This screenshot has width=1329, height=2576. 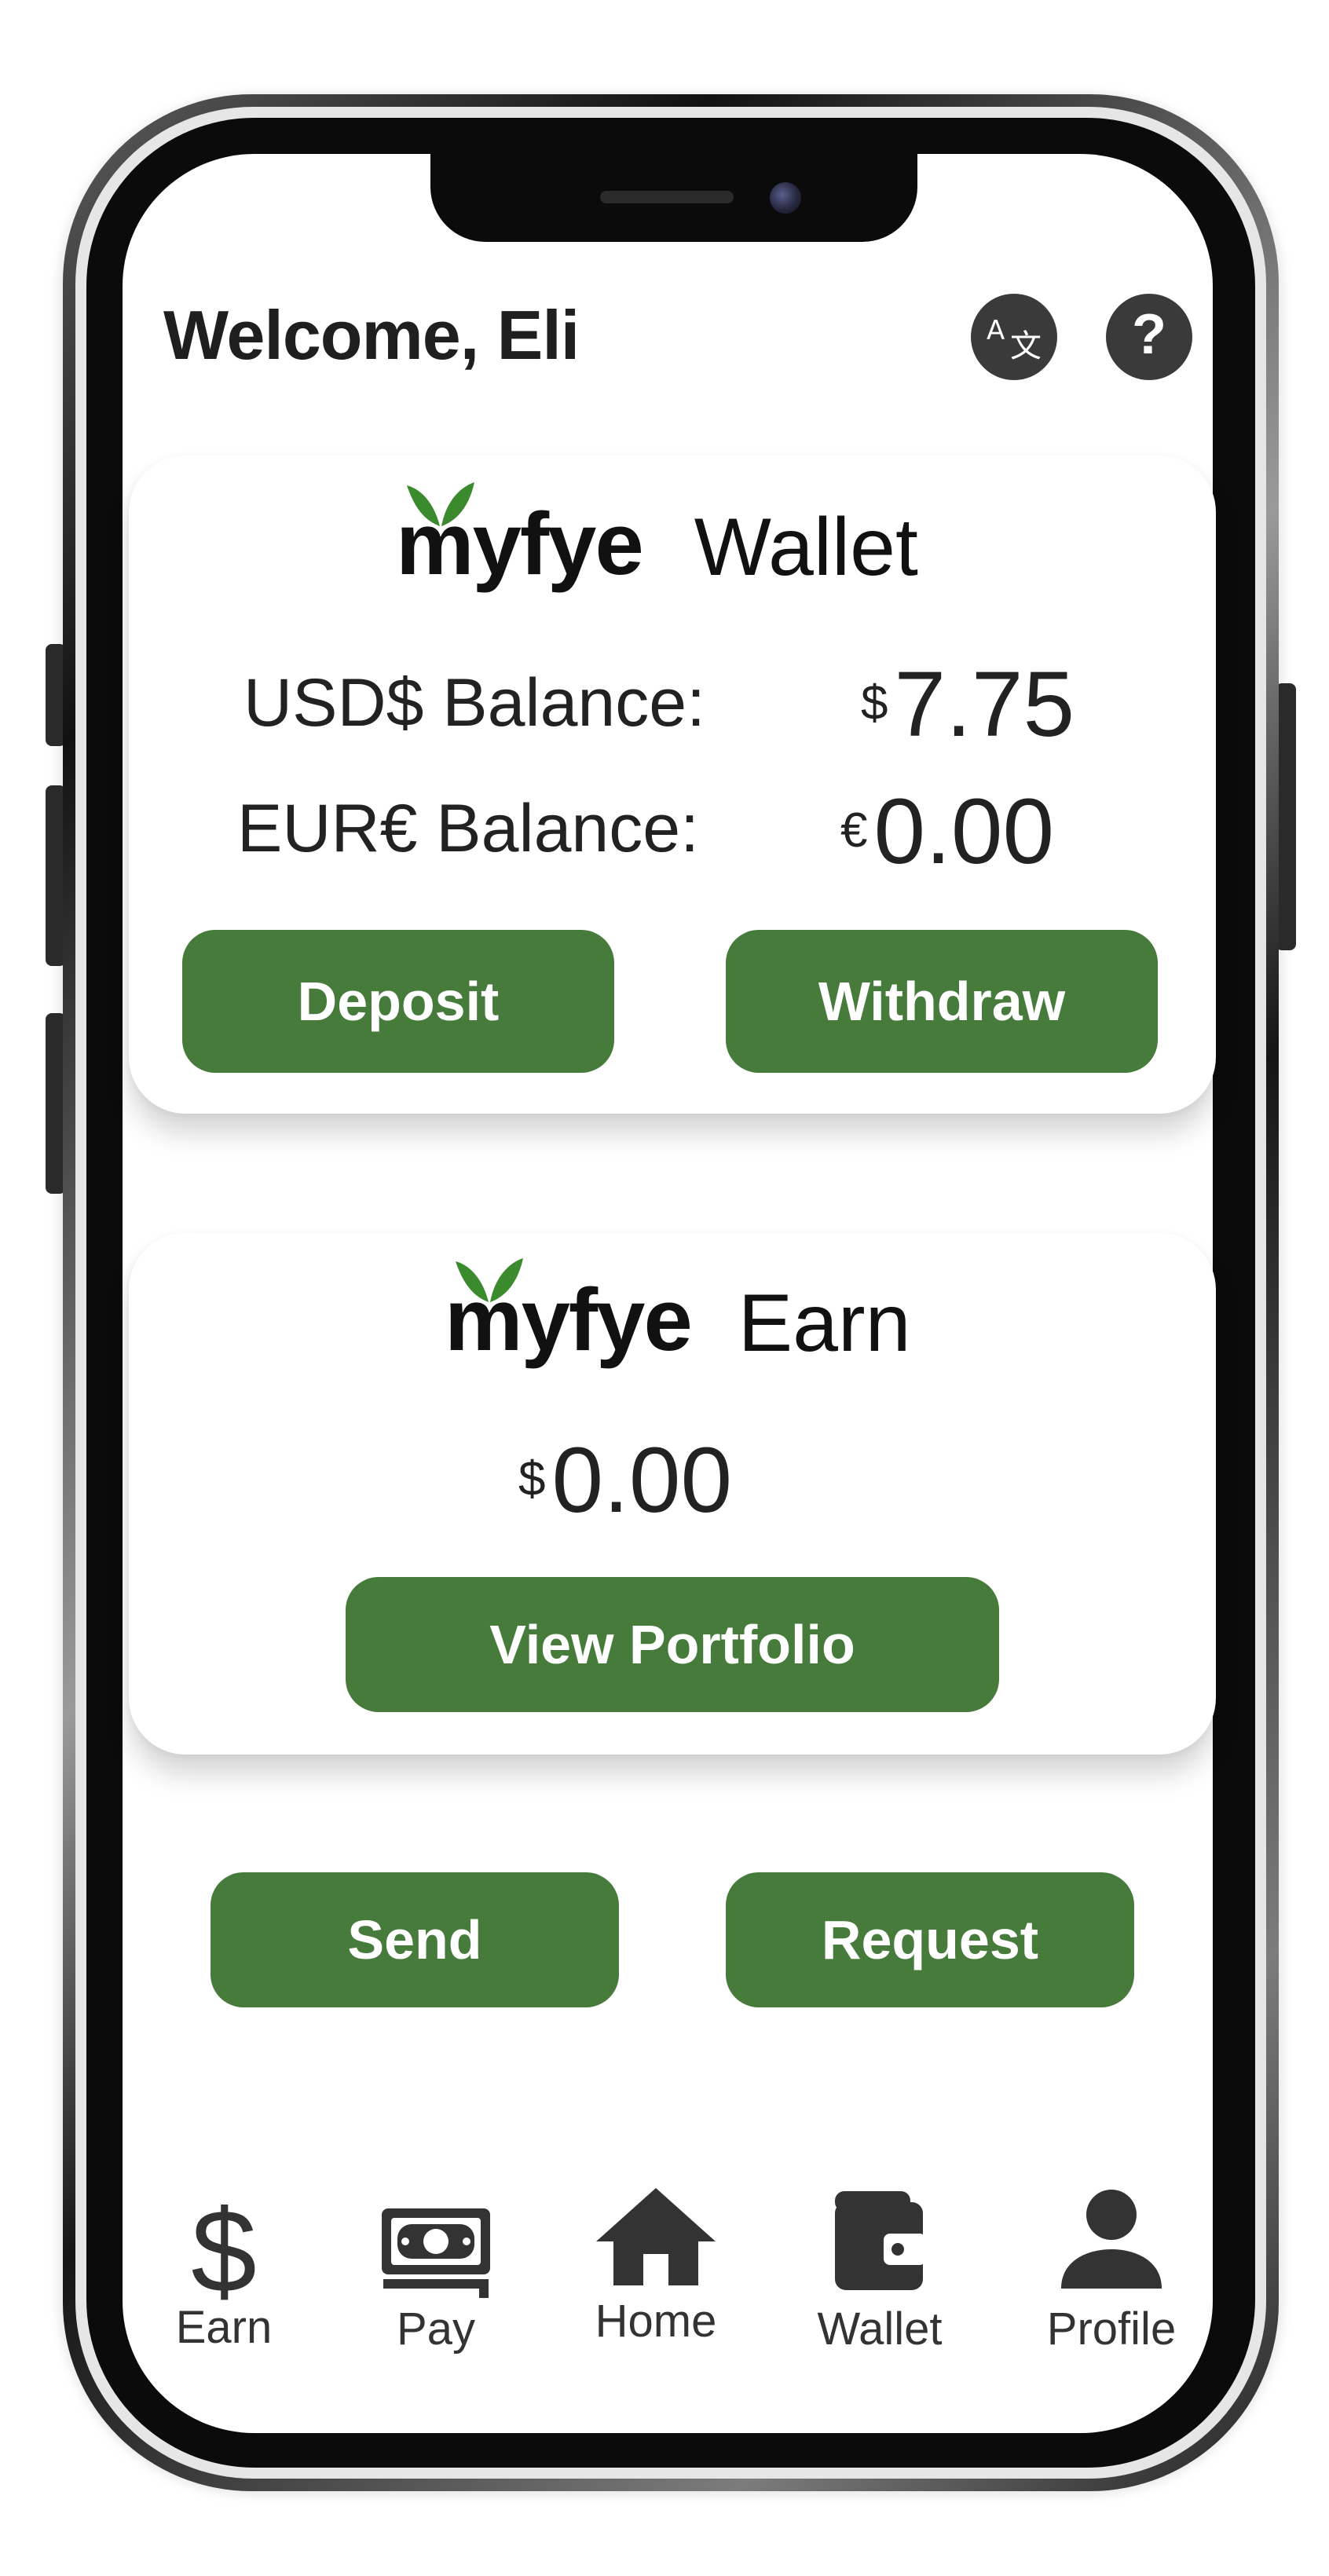 I want to click on leaf-icon, so click(x=440, y=504).